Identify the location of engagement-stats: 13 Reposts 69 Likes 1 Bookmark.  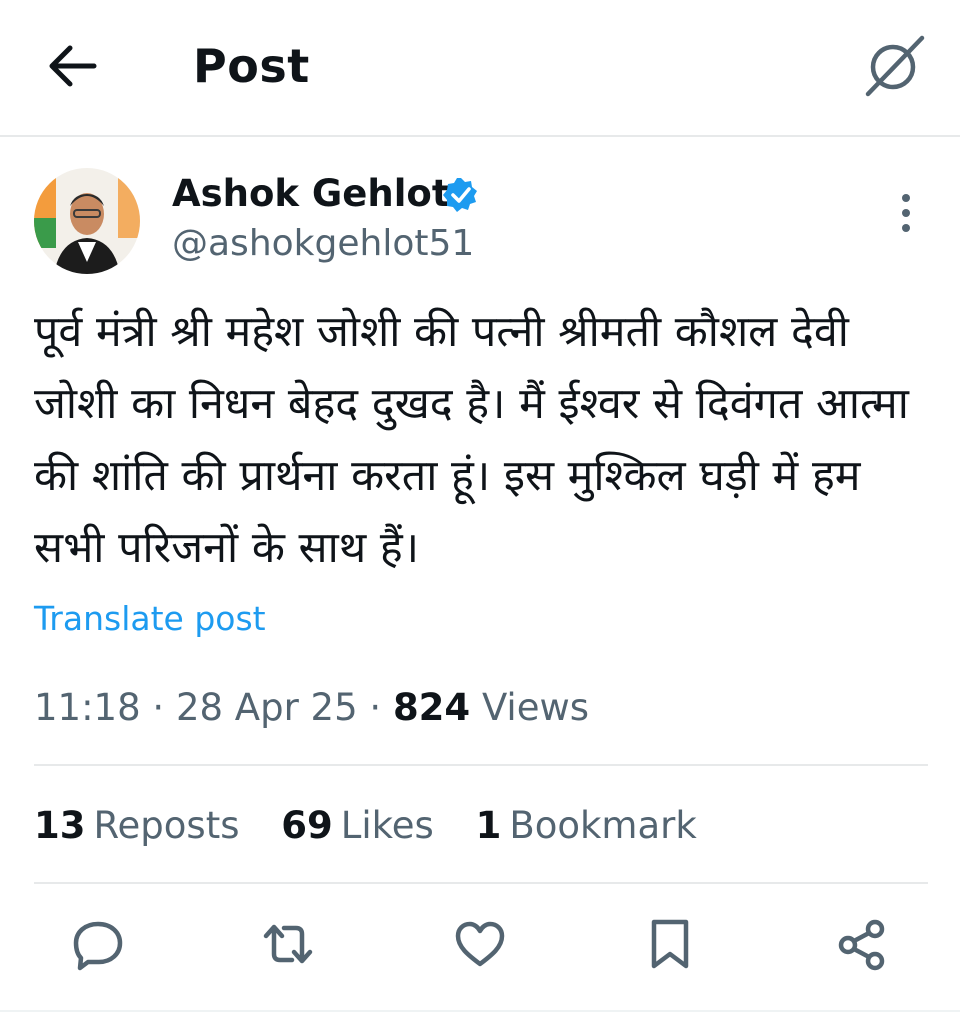
(380, 826).